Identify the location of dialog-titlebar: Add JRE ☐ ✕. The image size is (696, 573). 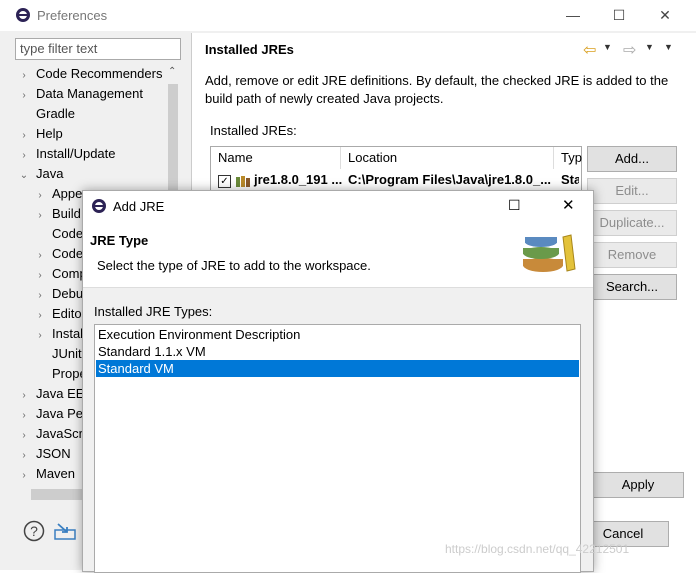
(338, 206).